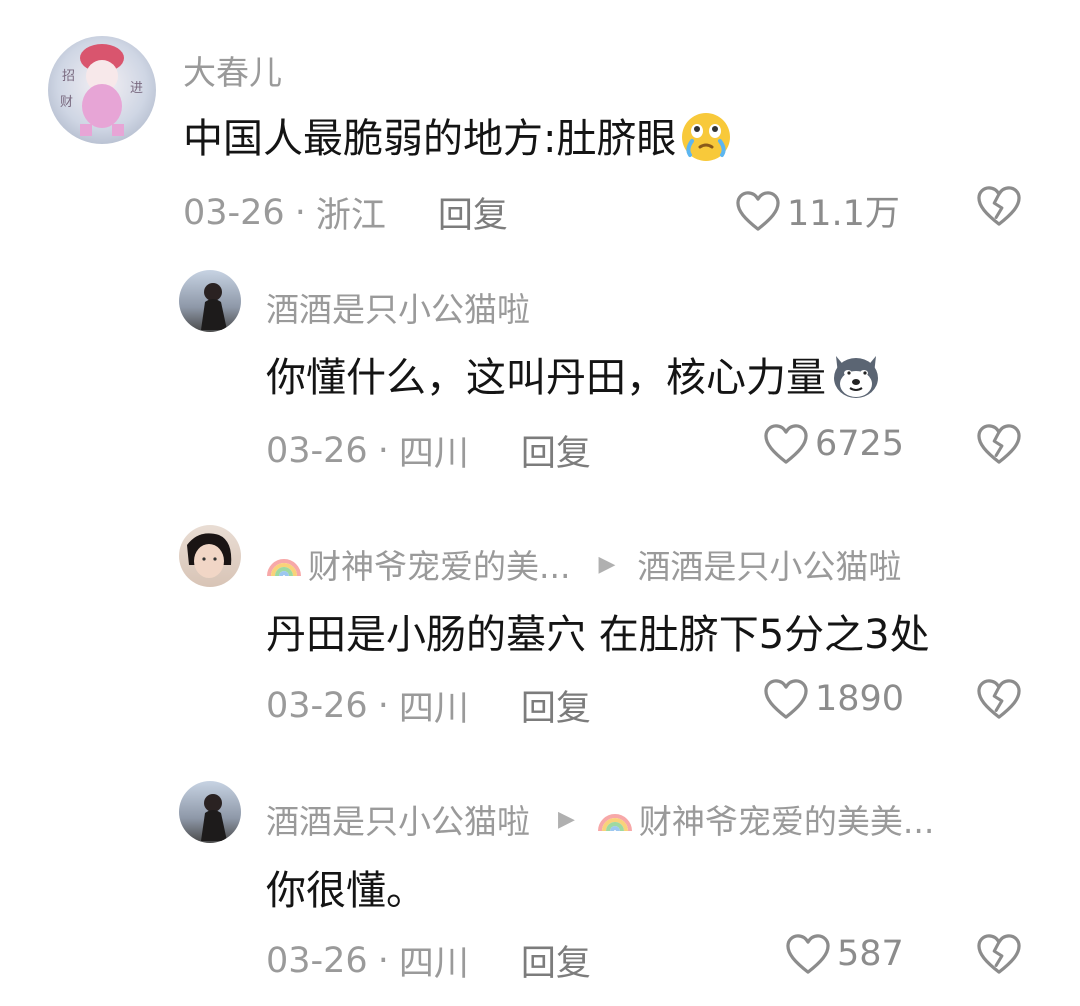 This screenshot has height=1006, width=1080. I want to click on husky-dog-emoji-icon, so click(856, 377).